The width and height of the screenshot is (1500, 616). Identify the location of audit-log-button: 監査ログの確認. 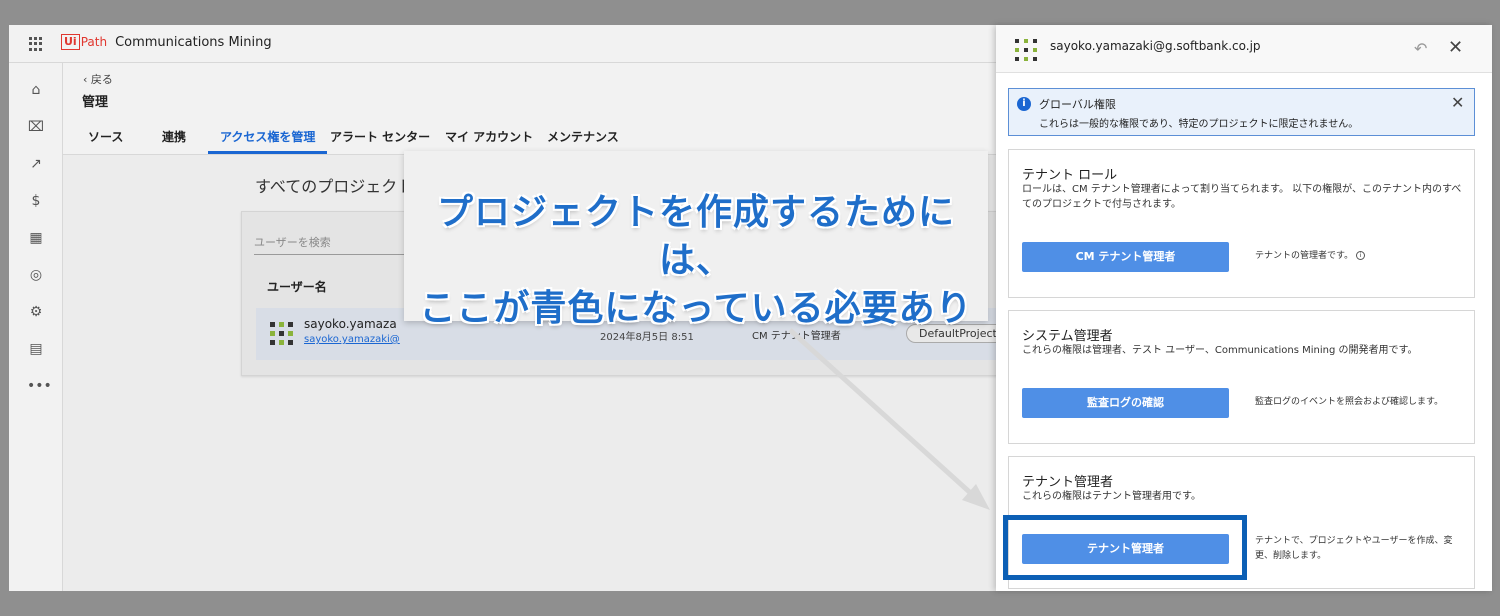
(1125, 403).